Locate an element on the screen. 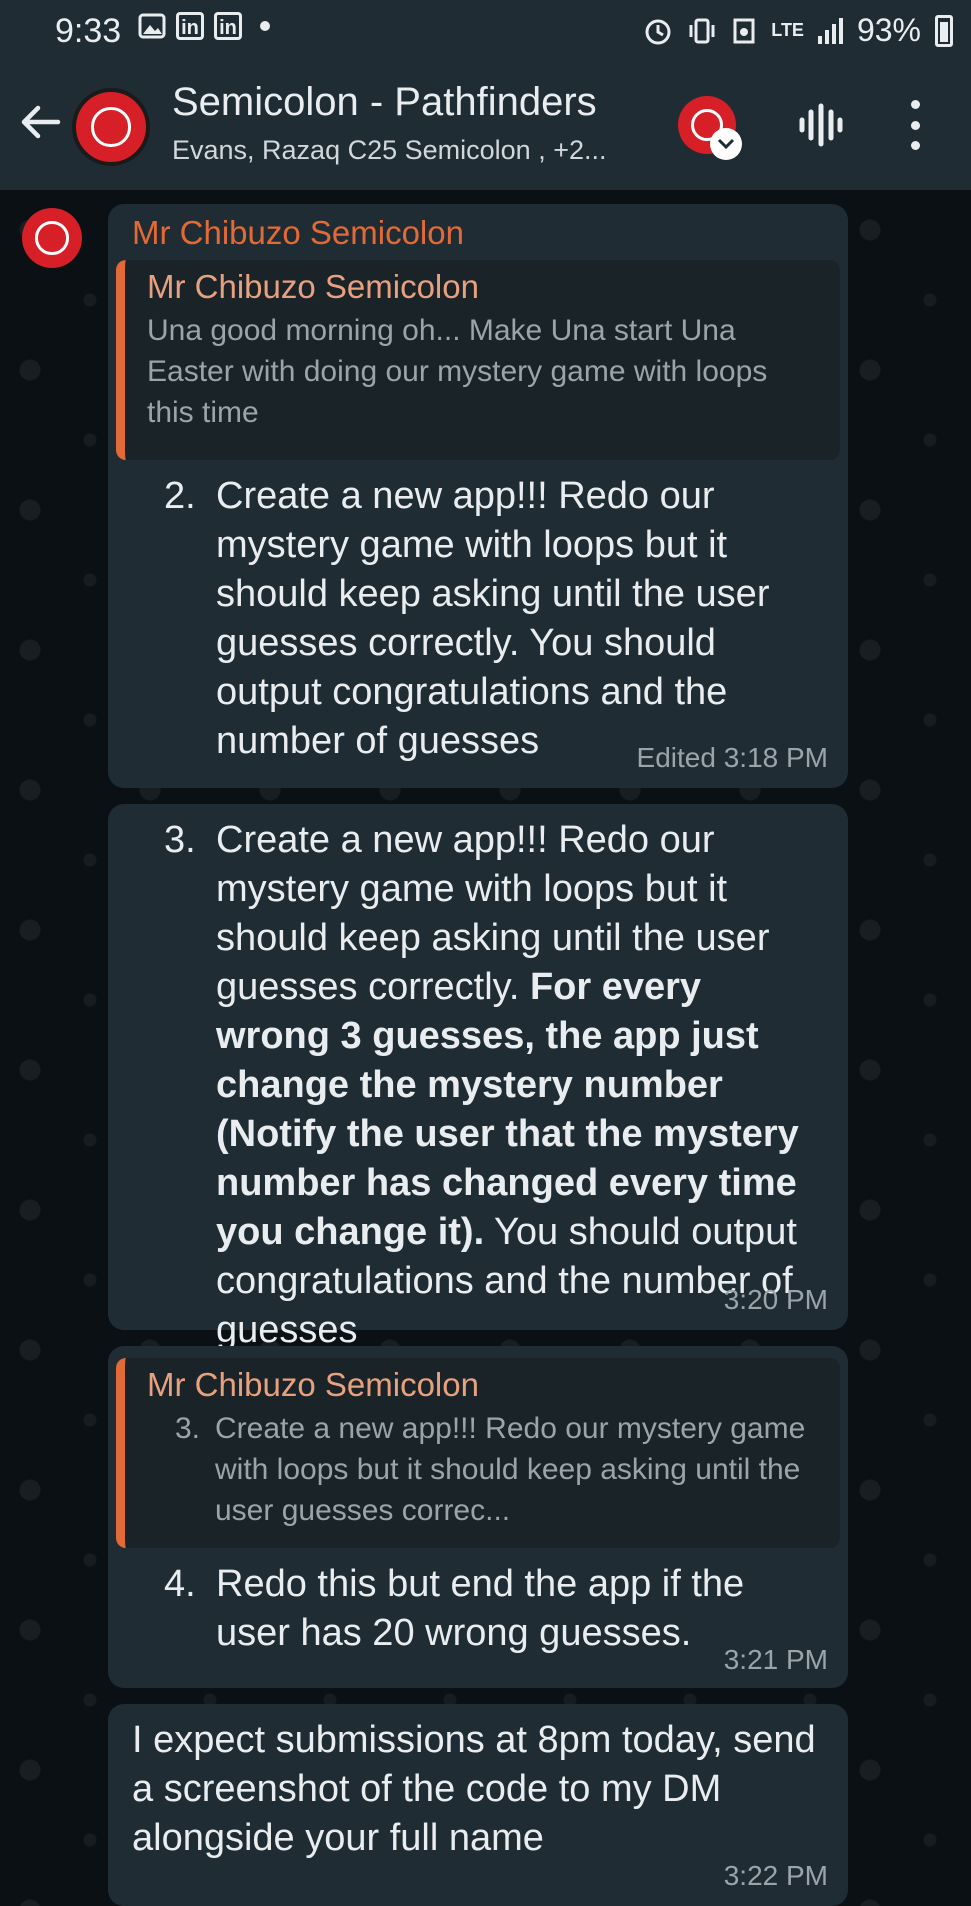 The height and width of the screenshot is (1906, 971). data-saver-icon is located at coordinates (744, 30).